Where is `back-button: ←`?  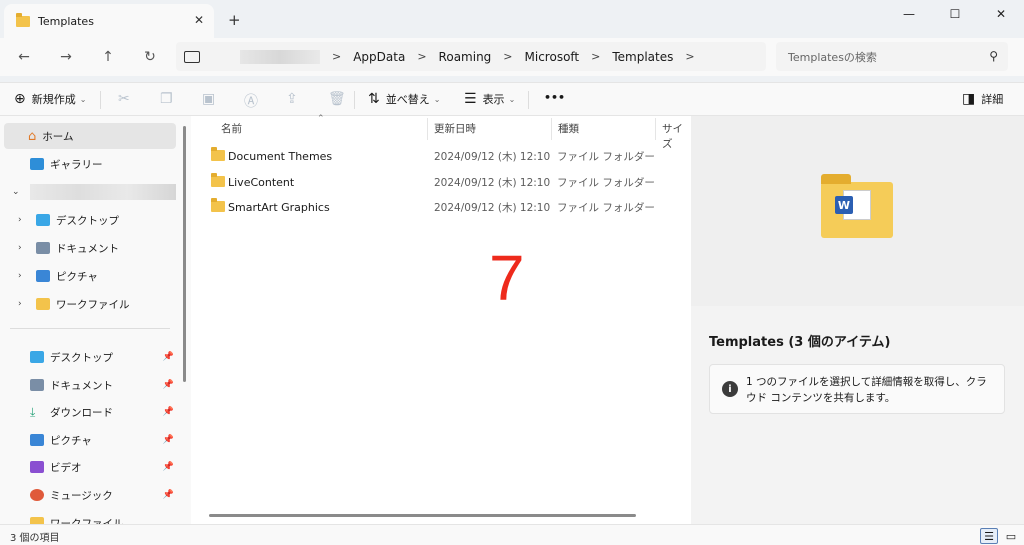 back-button: ← is located at coordinates (24, 57).